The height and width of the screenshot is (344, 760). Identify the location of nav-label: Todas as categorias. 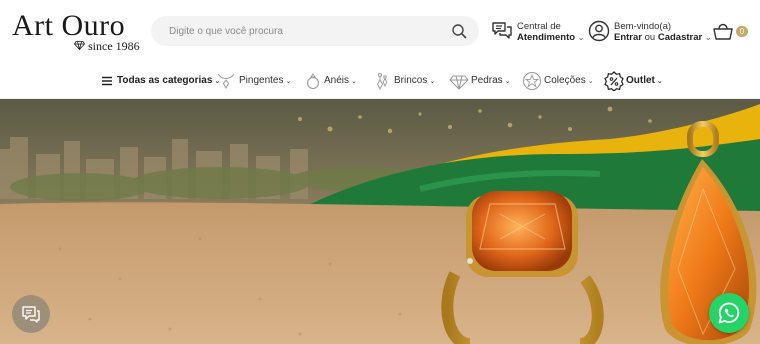
(165, 80).